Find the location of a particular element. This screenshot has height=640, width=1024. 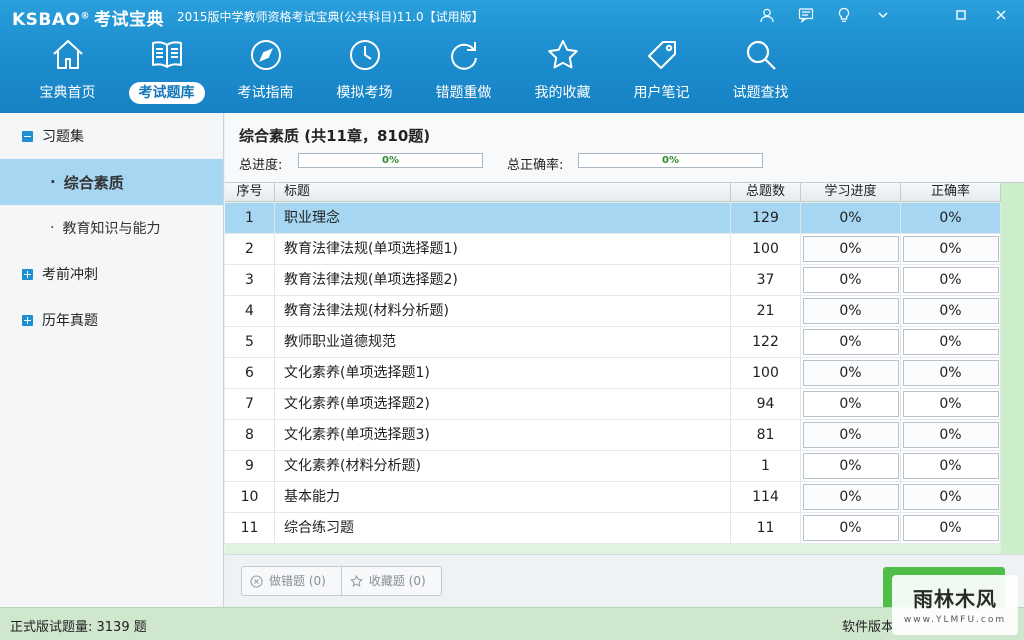

nav-label: 试题查找 is located at coordinates (760, 93).